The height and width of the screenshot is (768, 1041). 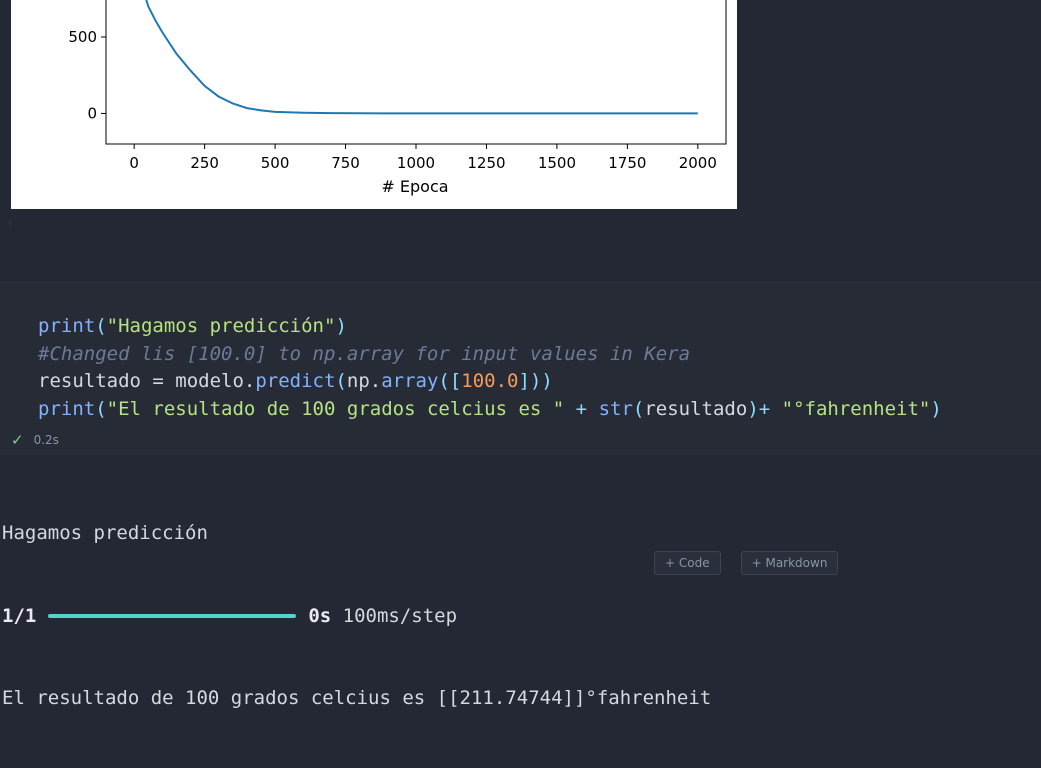 What do you see at coordinates (627, 163) in the screenshot?
I see `x-tick-label: 1750` at bounding box center [627, 163].